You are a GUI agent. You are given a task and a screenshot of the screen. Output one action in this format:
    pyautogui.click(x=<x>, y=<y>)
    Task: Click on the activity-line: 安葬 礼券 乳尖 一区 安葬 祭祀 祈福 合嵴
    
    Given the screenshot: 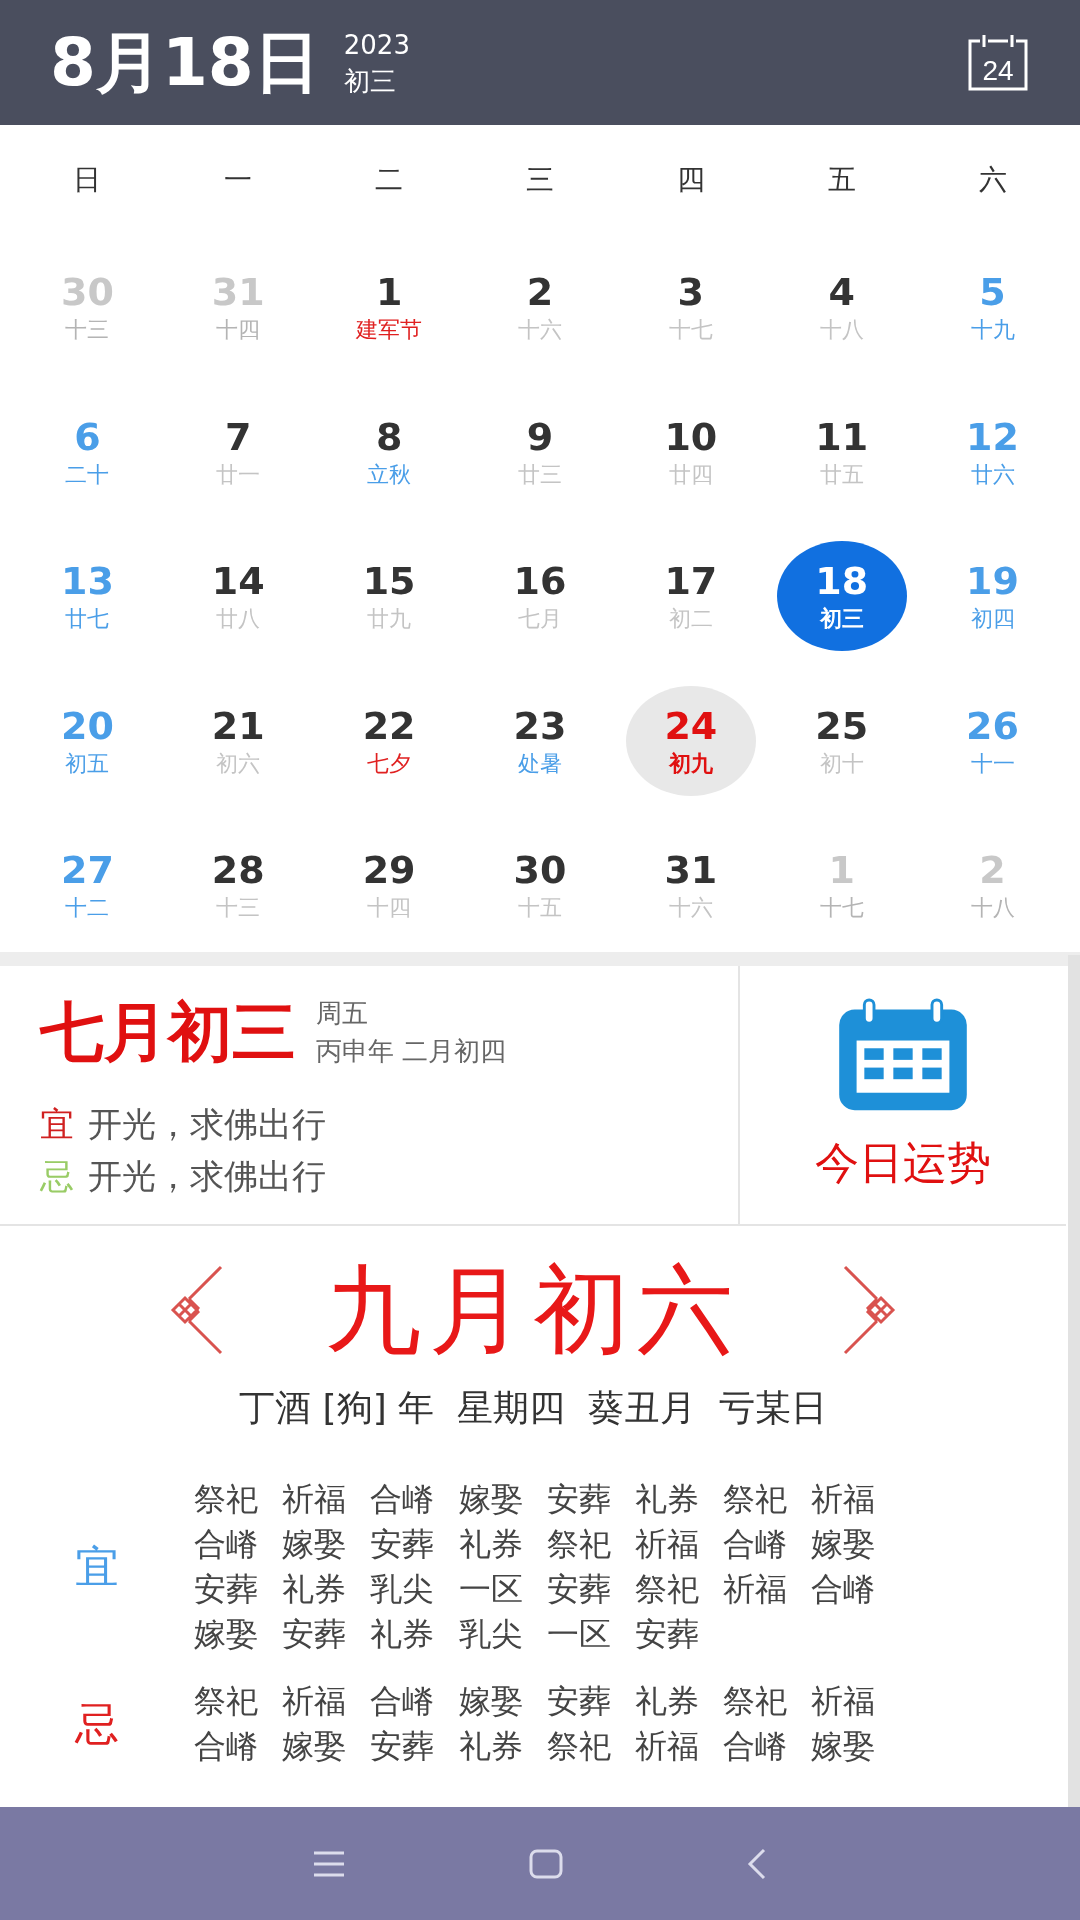 What is the action you would take?
    pyautogui.click(x=535, y=1589)
    